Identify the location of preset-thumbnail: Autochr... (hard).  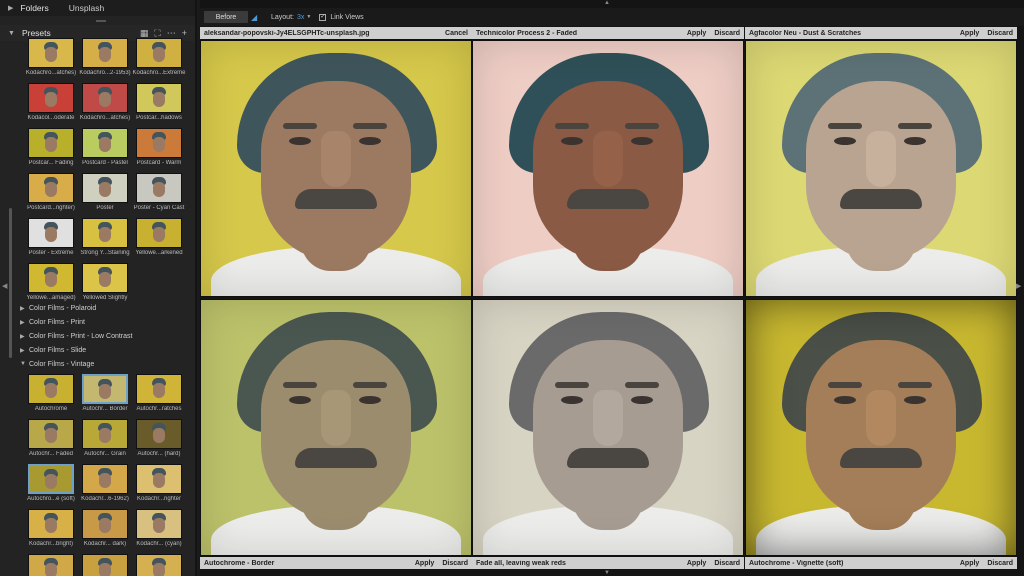
(159, 442).